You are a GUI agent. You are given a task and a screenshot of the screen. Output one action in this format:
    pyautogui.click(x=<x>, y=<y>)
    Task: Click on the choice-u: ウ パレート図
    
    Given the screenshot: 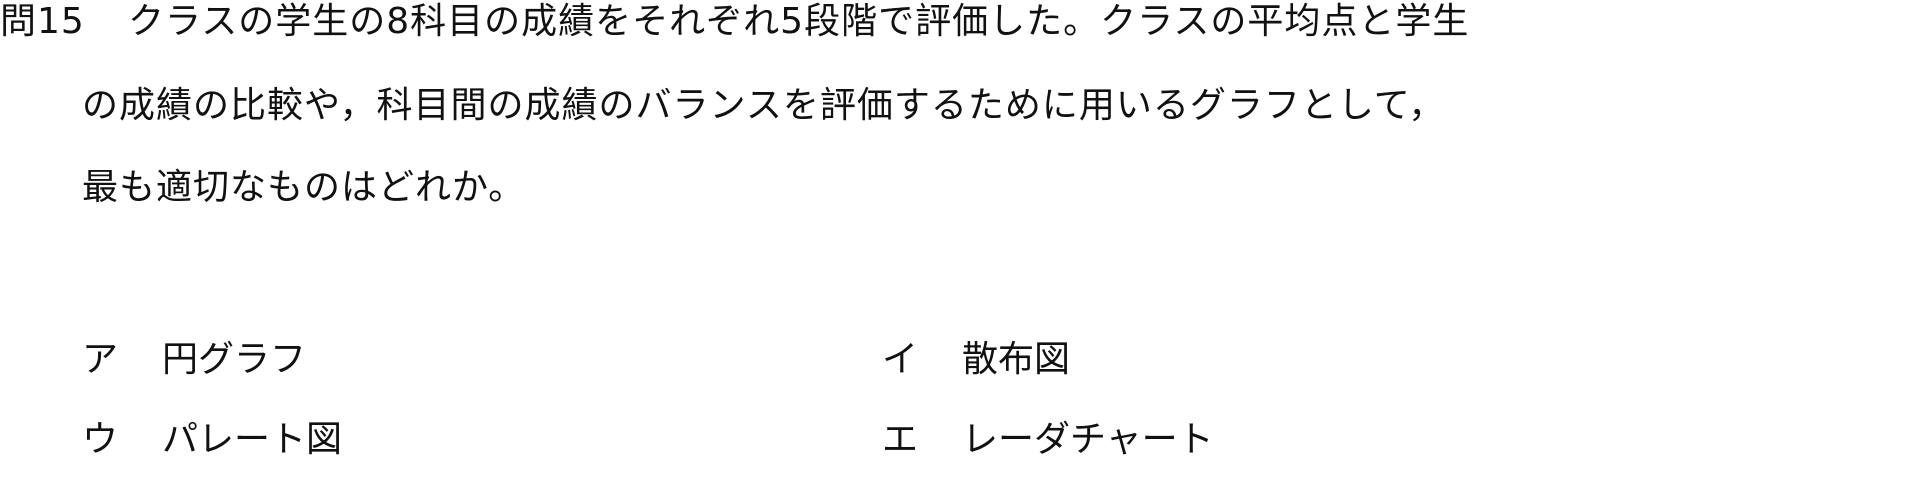 What is the action you would take?
    pyautogui.click(x=212, y=440)
    